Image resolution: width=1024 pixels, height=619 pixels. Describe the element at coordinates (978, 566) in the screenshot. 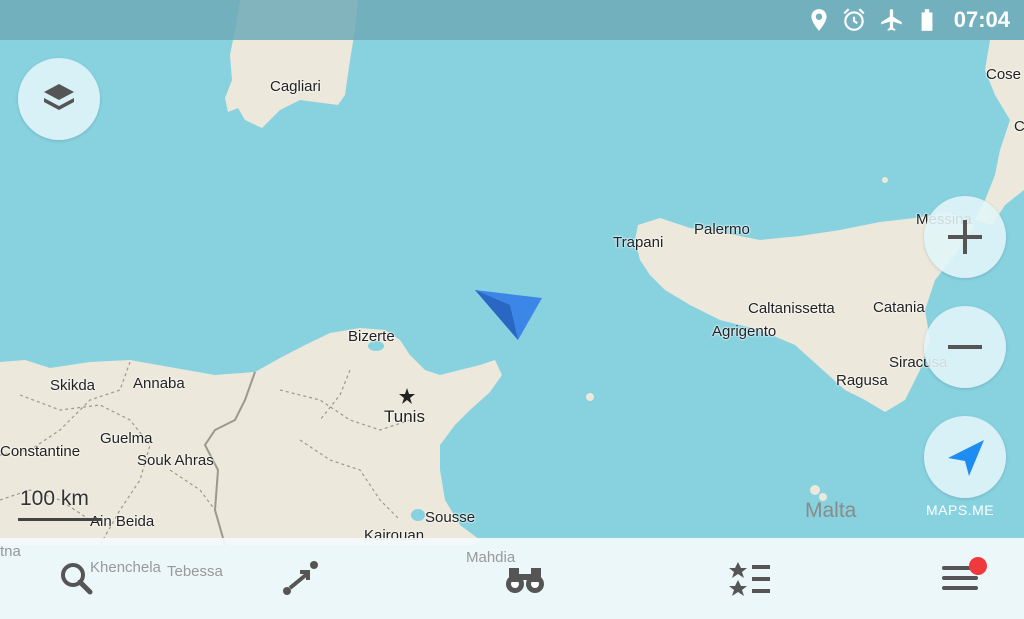

I see `menu-notification-badge` at that location.